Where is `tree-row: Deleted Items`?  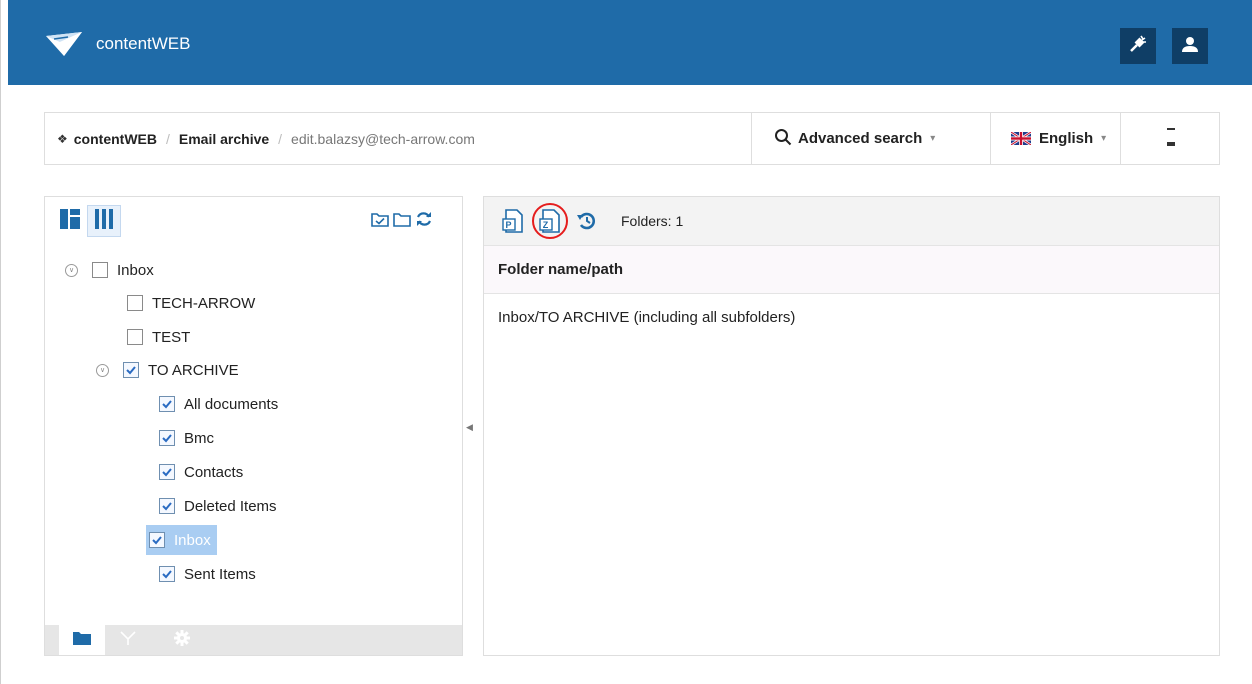 tree-row: Deleted Items is located at coordinates (218, 506).